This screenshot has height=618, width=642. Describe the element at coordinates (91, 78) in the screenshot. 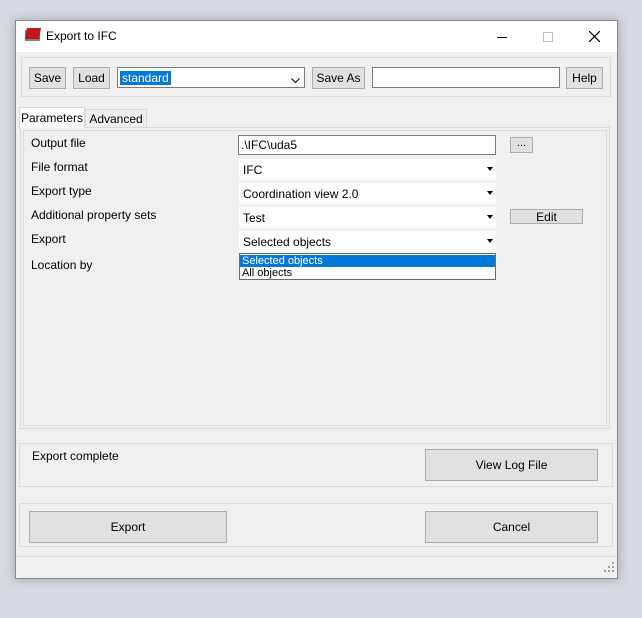

I see `load-button: Load` at that location.